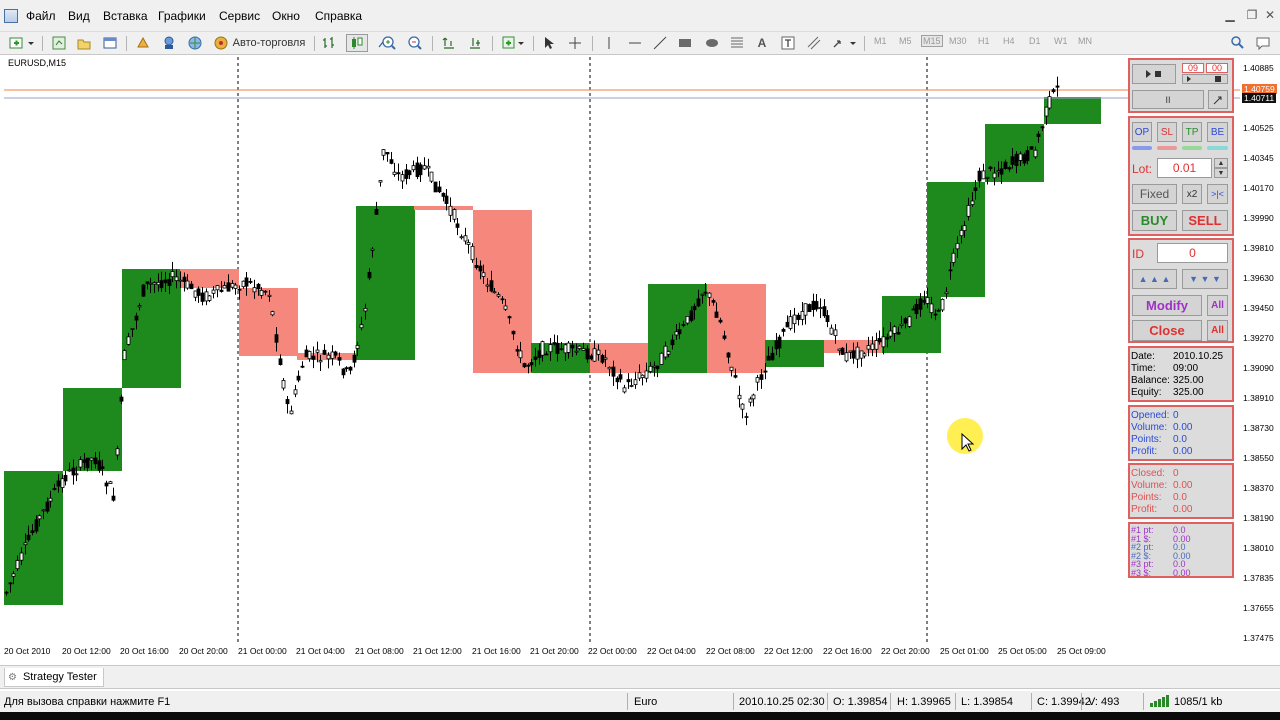 The image size is (1280, 720). What do you see at coordinates (389, 43) in the screenshot?
I see `zoom-in-icon` at bounding box center [389, 43].